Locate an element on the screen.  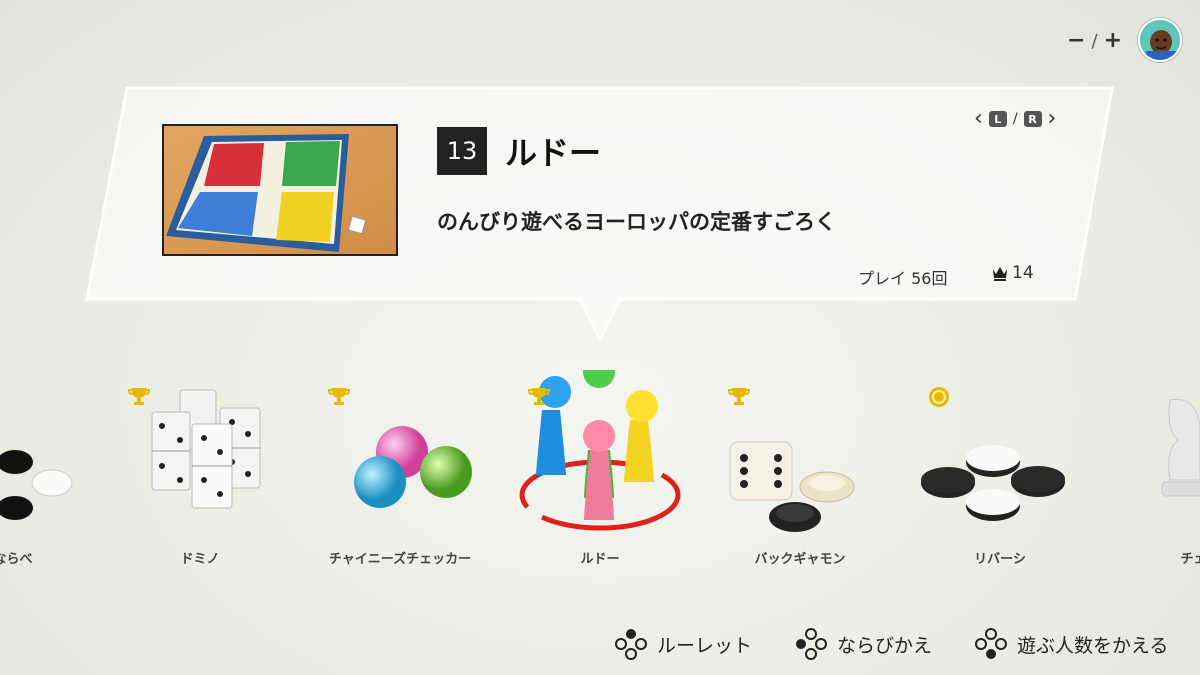
game-label: チャイニーズチェッカー is located at coordinates (400, 559).